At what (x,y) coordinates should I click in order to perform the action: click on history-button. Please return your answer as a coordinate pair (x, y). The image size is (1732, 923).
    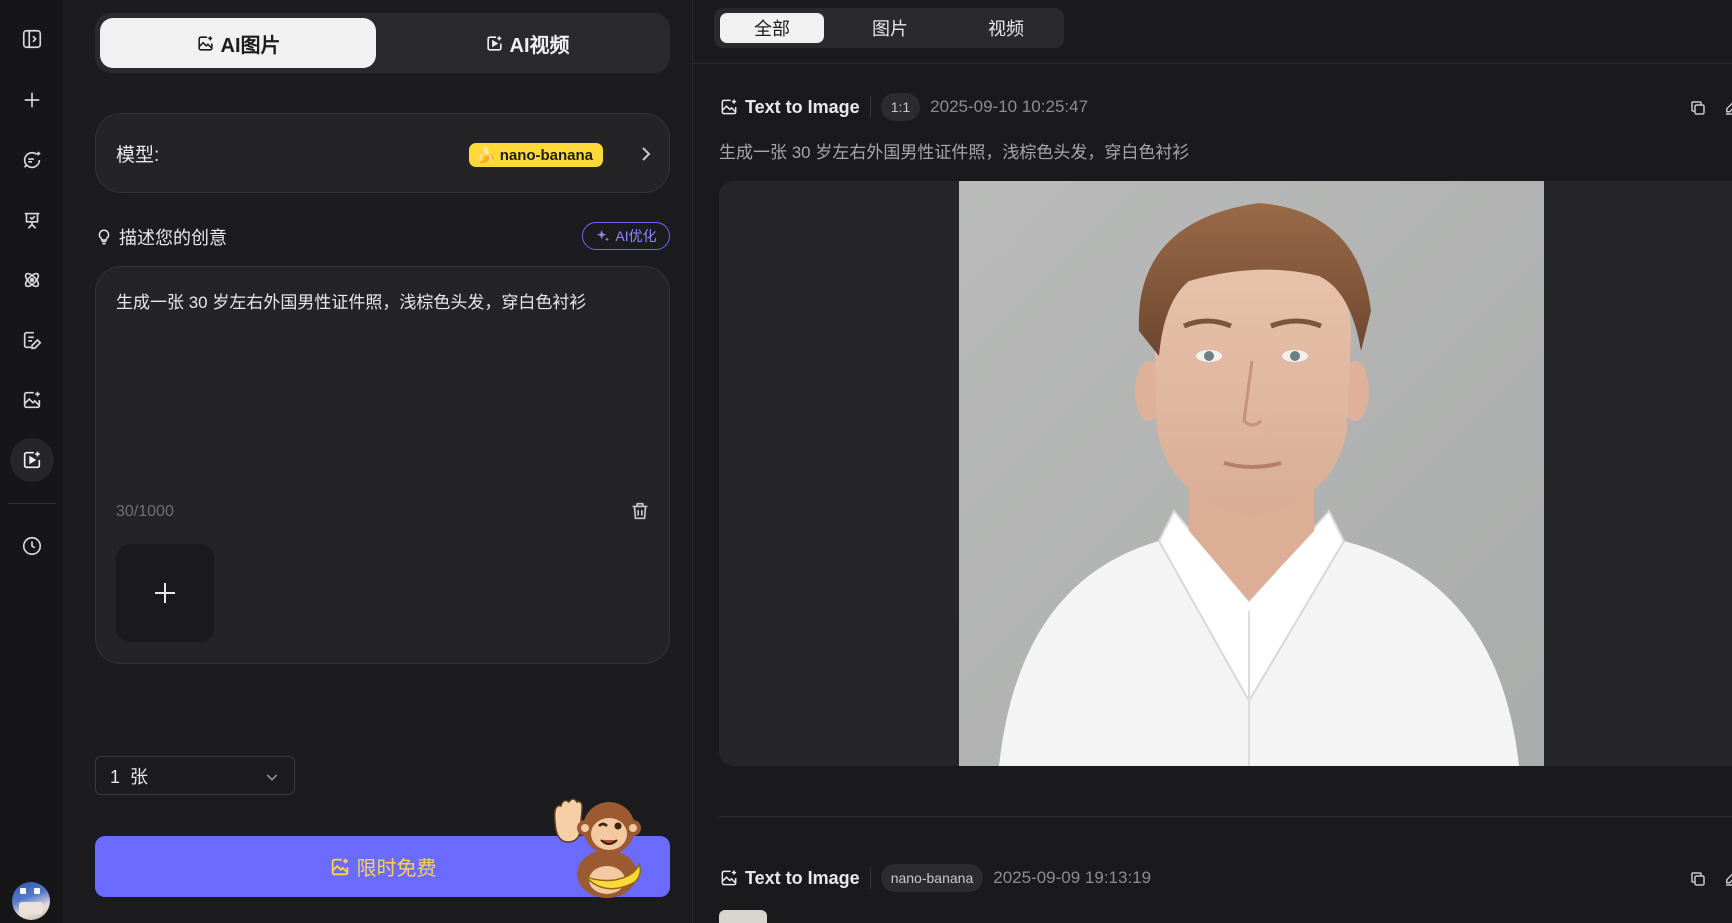
    Looking at the image, I should click on (32, 546).